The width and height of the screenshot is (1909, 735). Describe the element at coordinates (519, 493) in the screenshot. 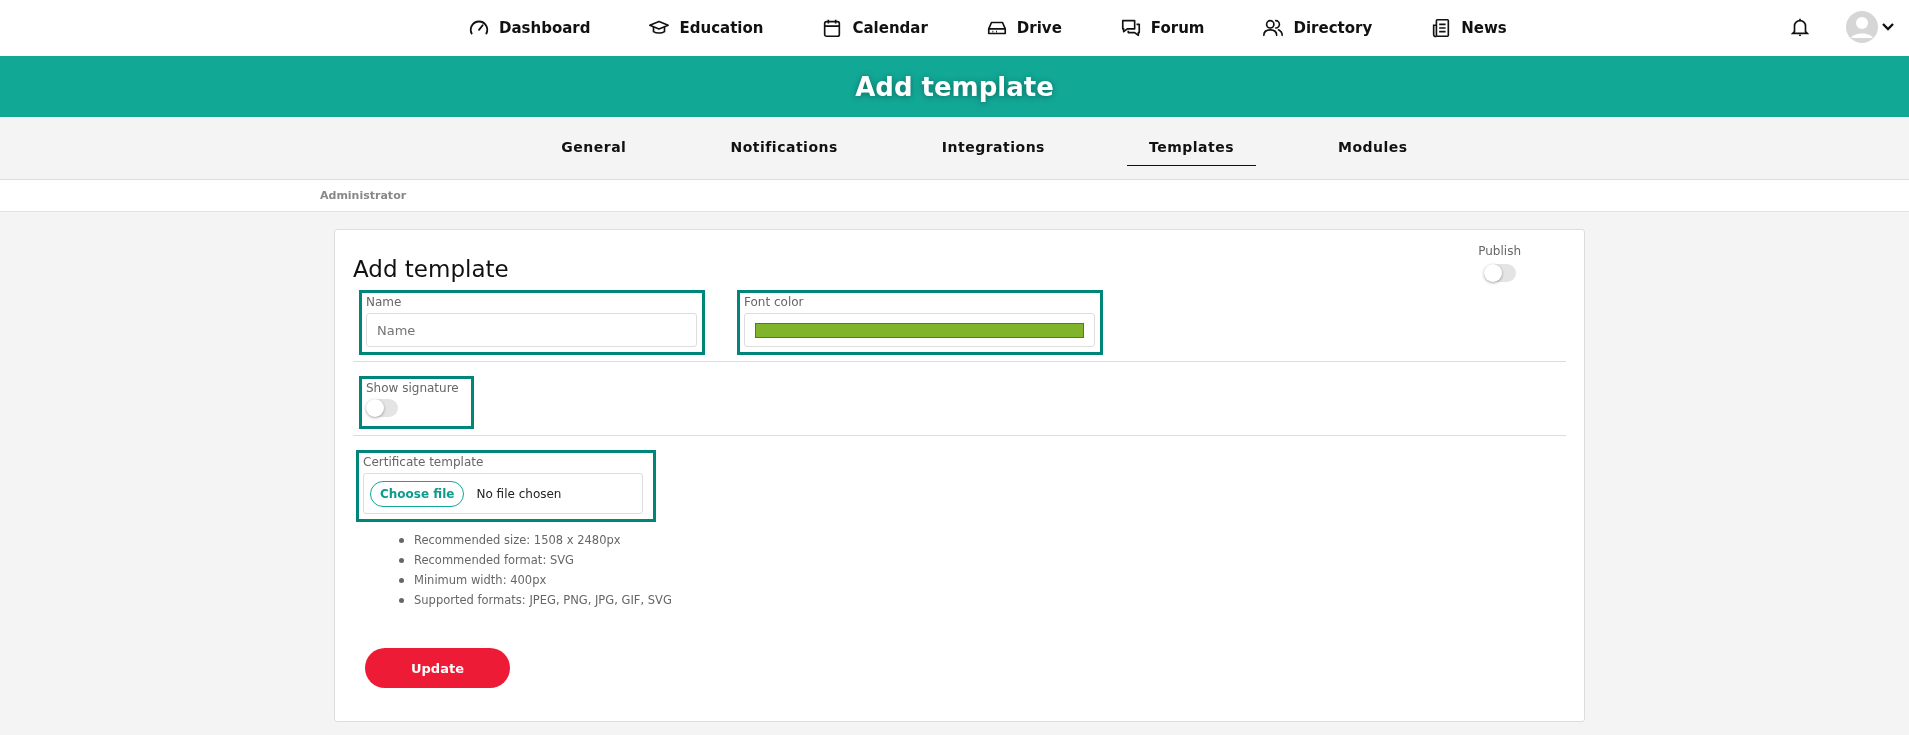

I see `file-status: No file chosen` at that location.